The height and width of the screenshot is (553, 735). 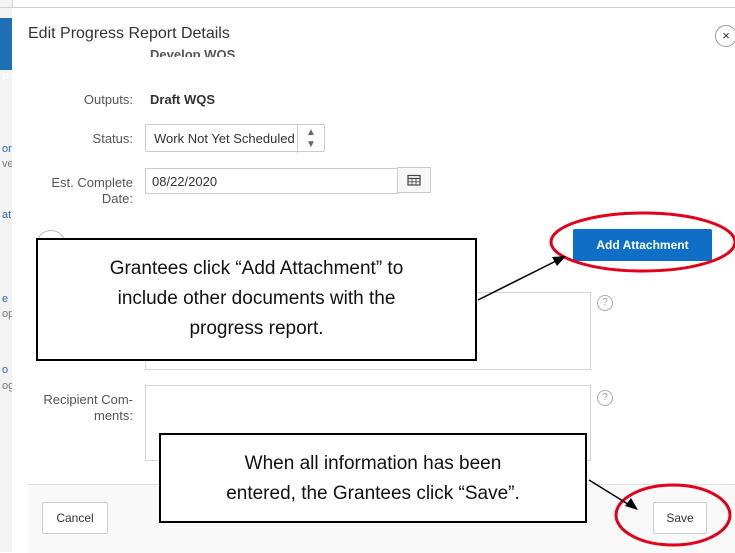 What do you see at coordinates (518, 280) in the screenshot?
I see `attachment-arrow-line` at bounding box center [518, 280].